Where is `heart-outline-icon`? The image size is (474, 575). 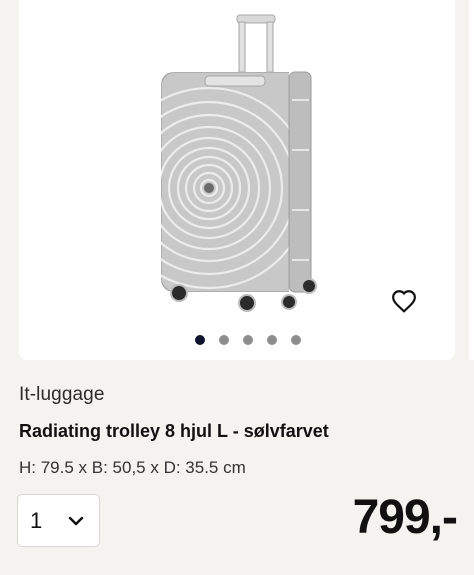
heart-outline-icon is located at coordinates (404, 301).